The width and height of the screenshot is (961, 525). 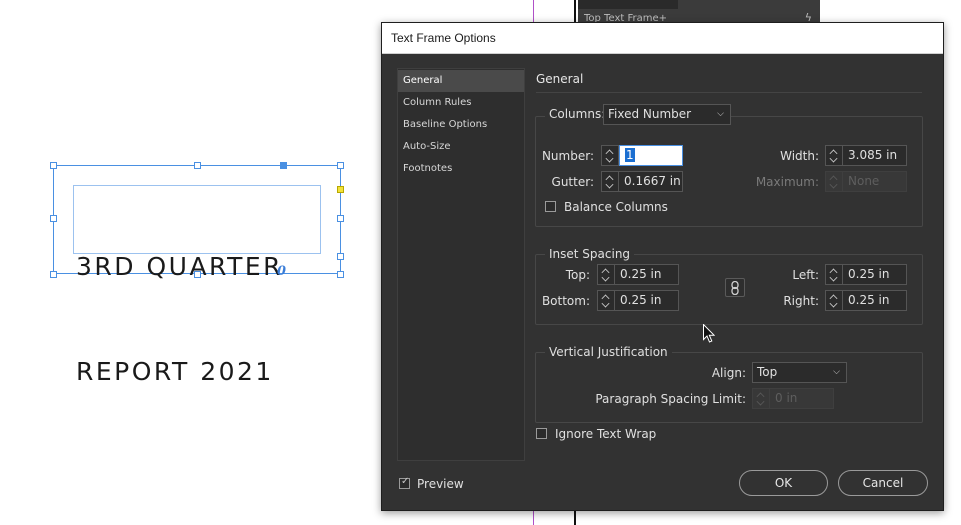 What do you see at coordinates (608, 352) in the screenshot?
I see `vertical-justification-legend: Vertical Justification` at bounding box center [608, 352].